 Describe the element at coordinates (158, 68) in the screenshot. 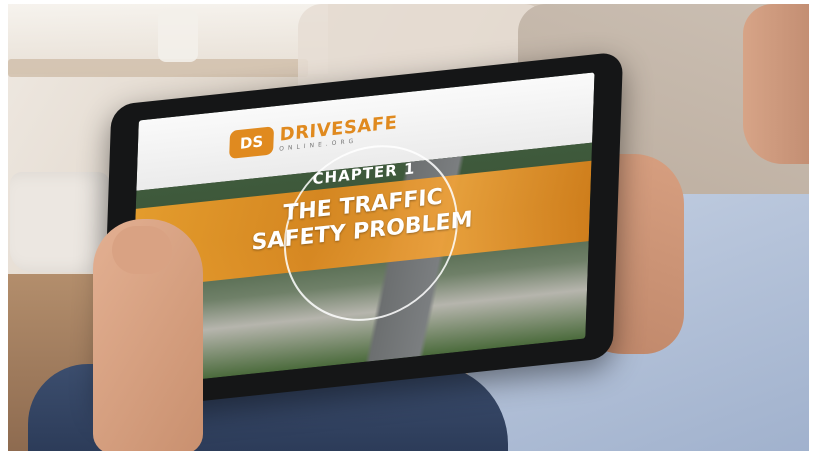

I see `background-shelf` at that location.